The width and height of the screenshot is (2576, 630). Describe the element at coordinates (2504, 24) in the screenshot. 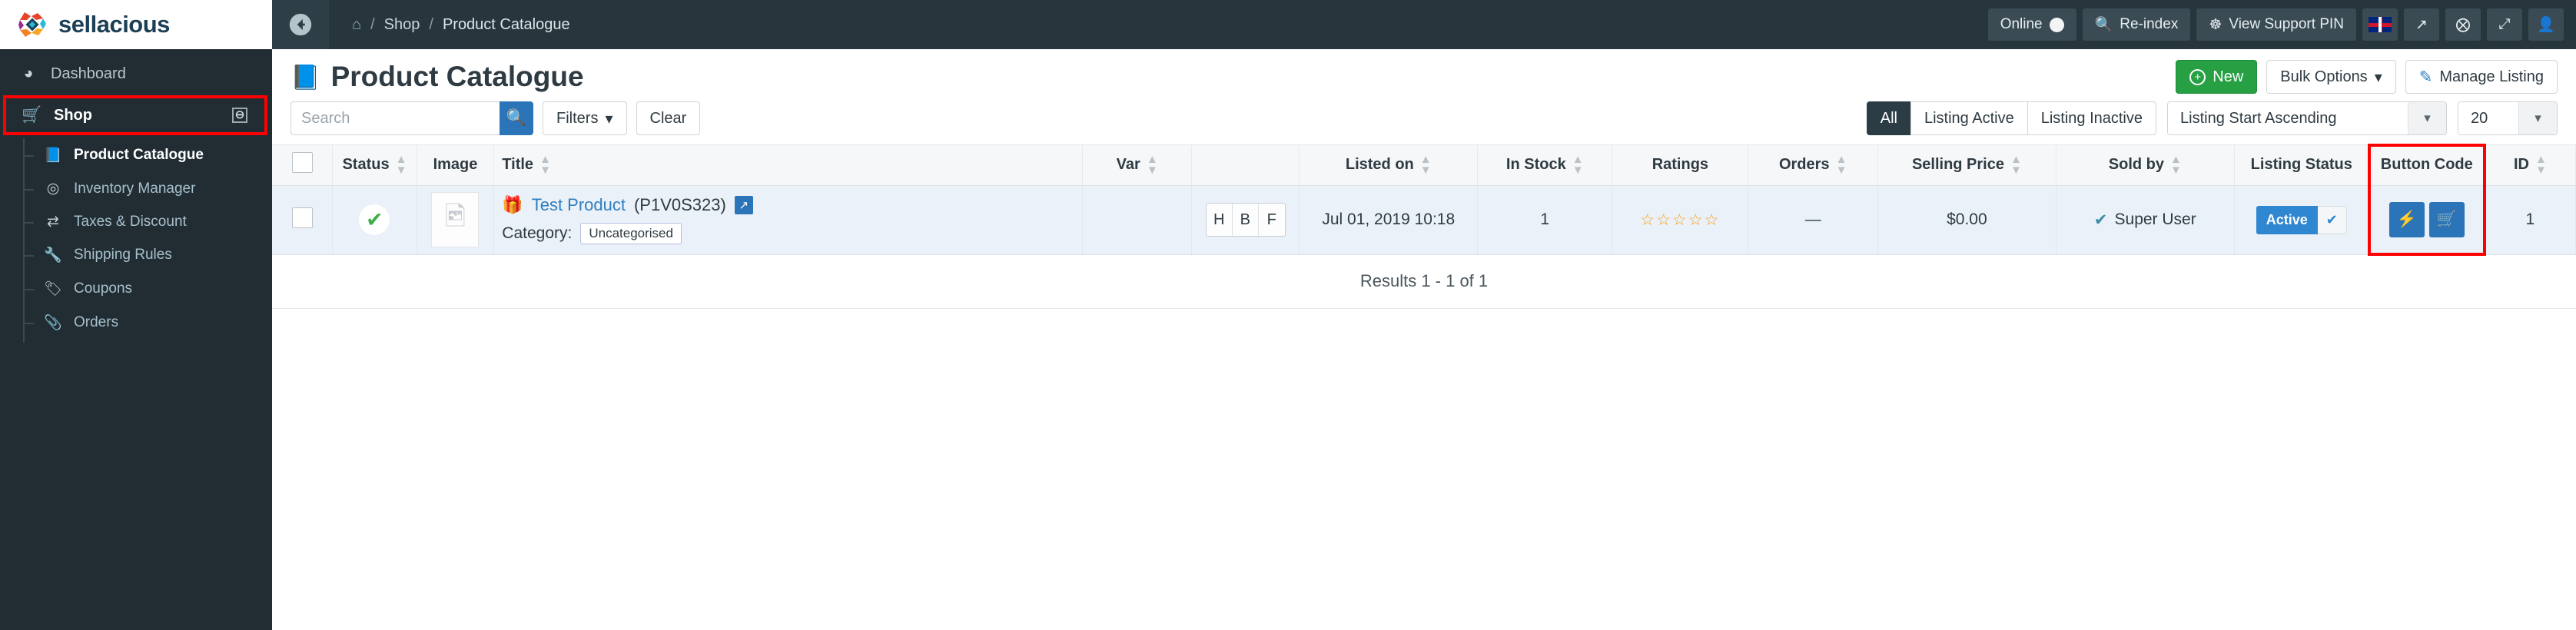

I see `fullscreen-button: ⤢` at that location.